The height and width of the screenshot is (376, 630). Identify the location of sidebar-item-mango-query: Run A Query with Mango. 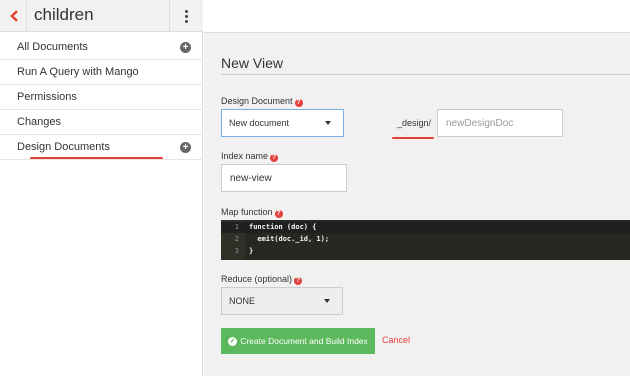
(101, 72).